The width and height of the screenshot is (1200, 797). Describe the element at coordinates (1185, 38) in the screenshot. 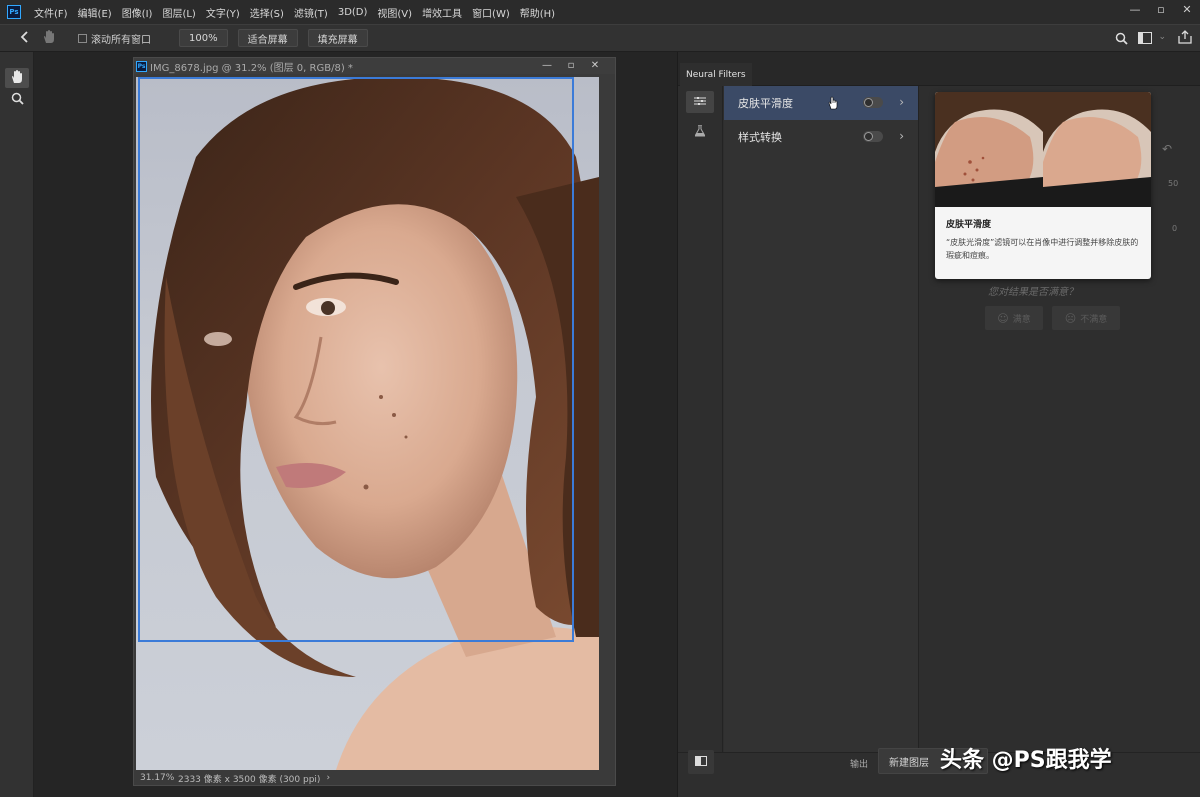

I see `share-icon` at that location.